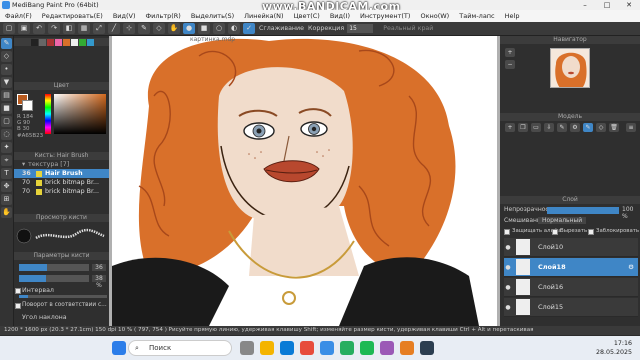 The width and height of the screenshot is (640, 360). Describe the element at coordinates (84, 28) in the screenshot. I see `grid-icon: ▦` at that location.